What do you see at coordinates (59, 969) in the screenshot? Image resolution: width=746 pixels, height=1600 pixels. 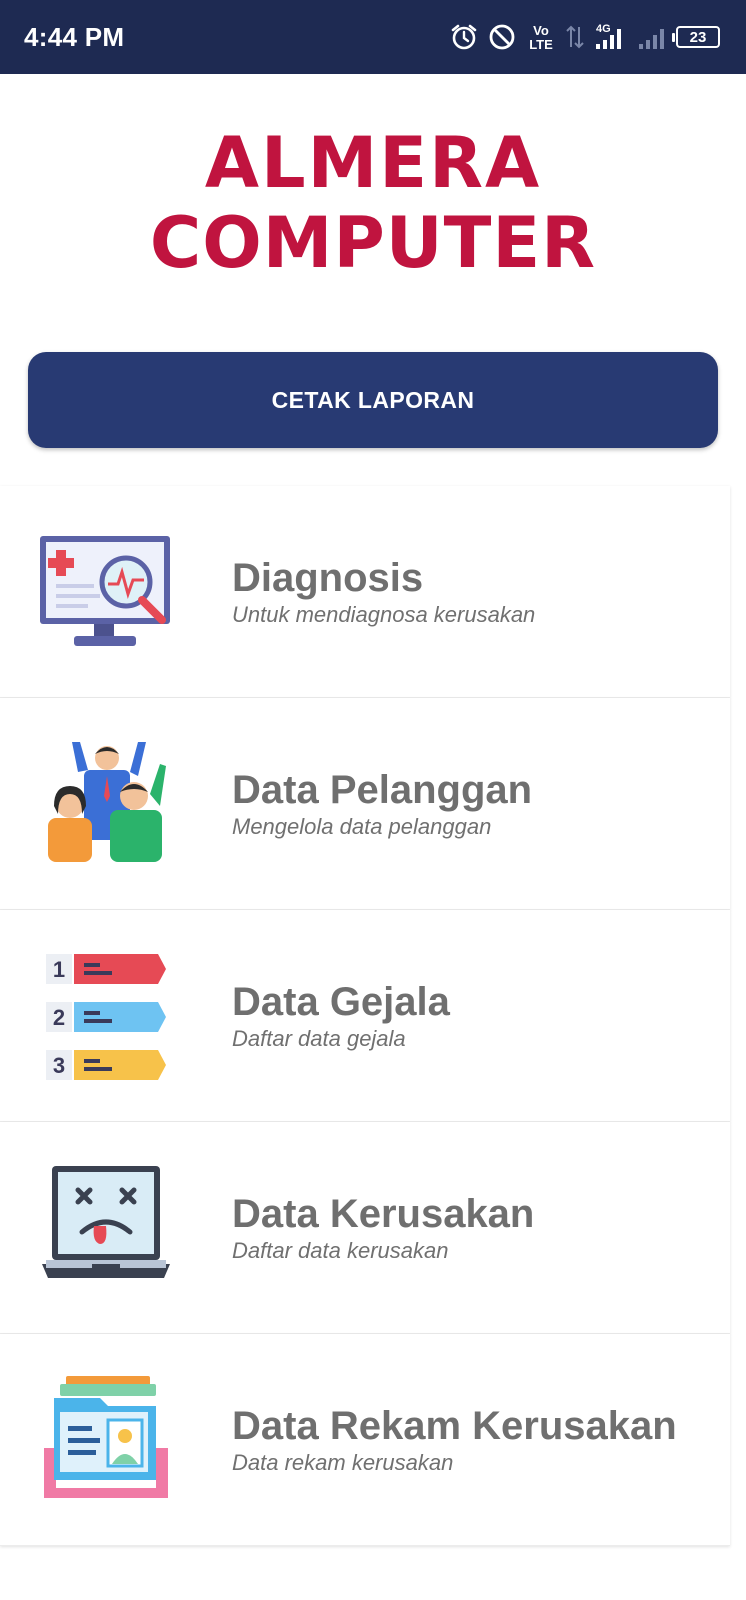 I see `svg-text: 1` at bounding box center [59, 969].